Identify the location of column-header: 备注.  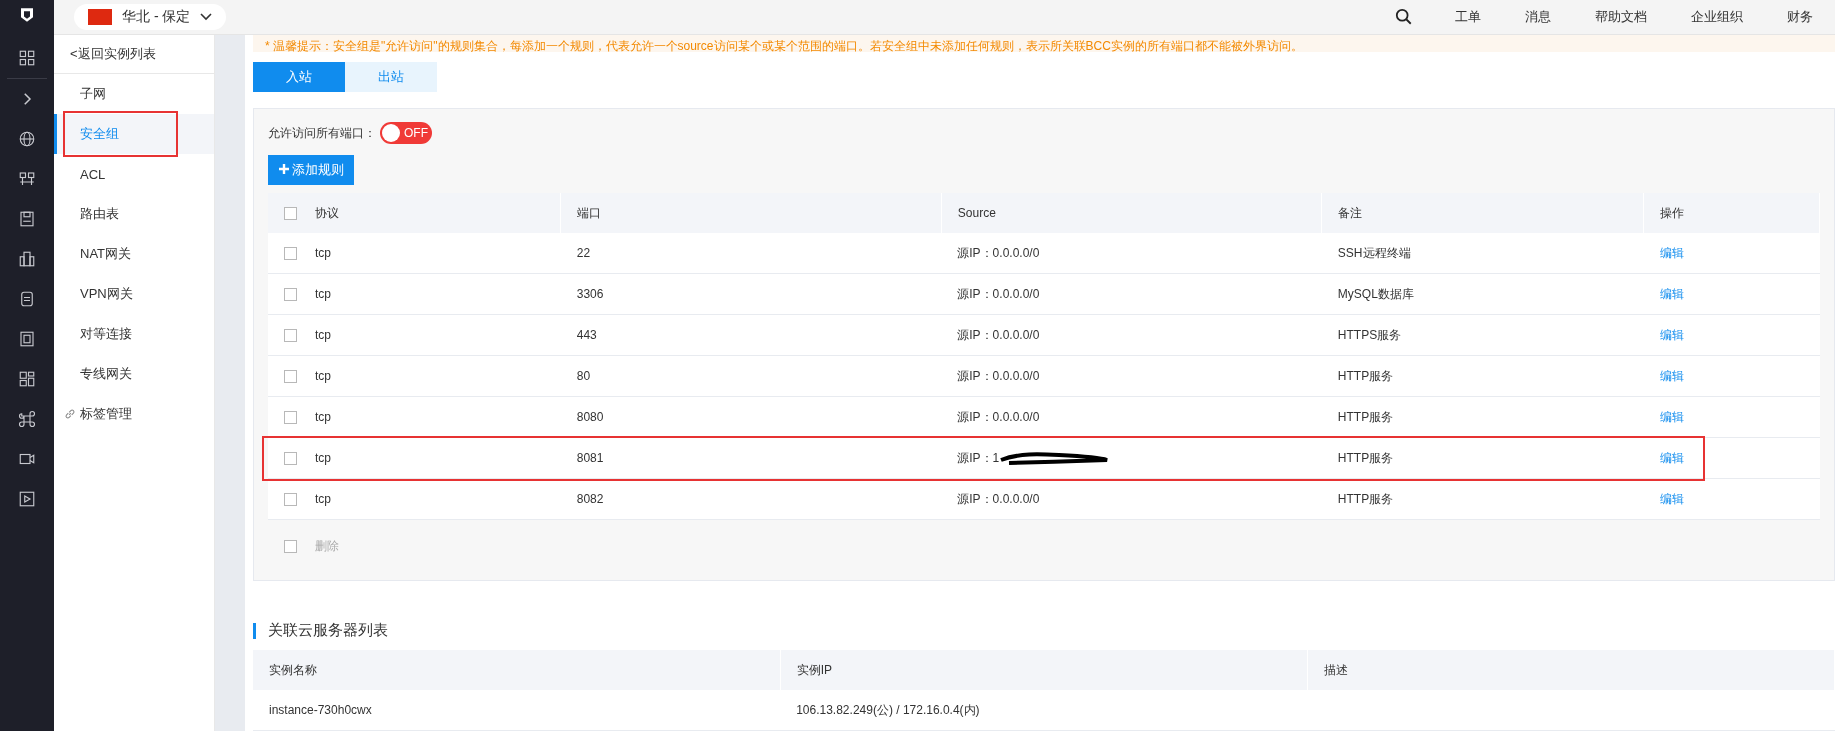
(1350, 212).